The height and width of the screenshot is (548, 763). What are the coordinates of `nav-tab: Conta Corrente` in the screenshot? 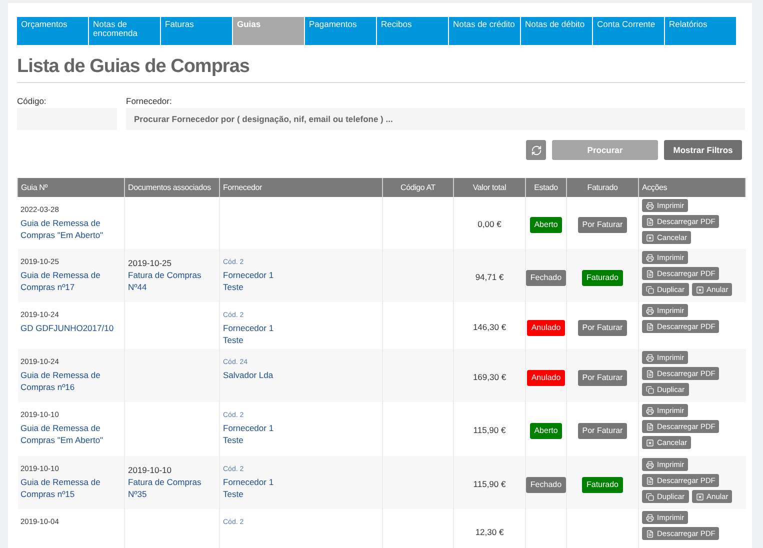 It's located at (628, 31).